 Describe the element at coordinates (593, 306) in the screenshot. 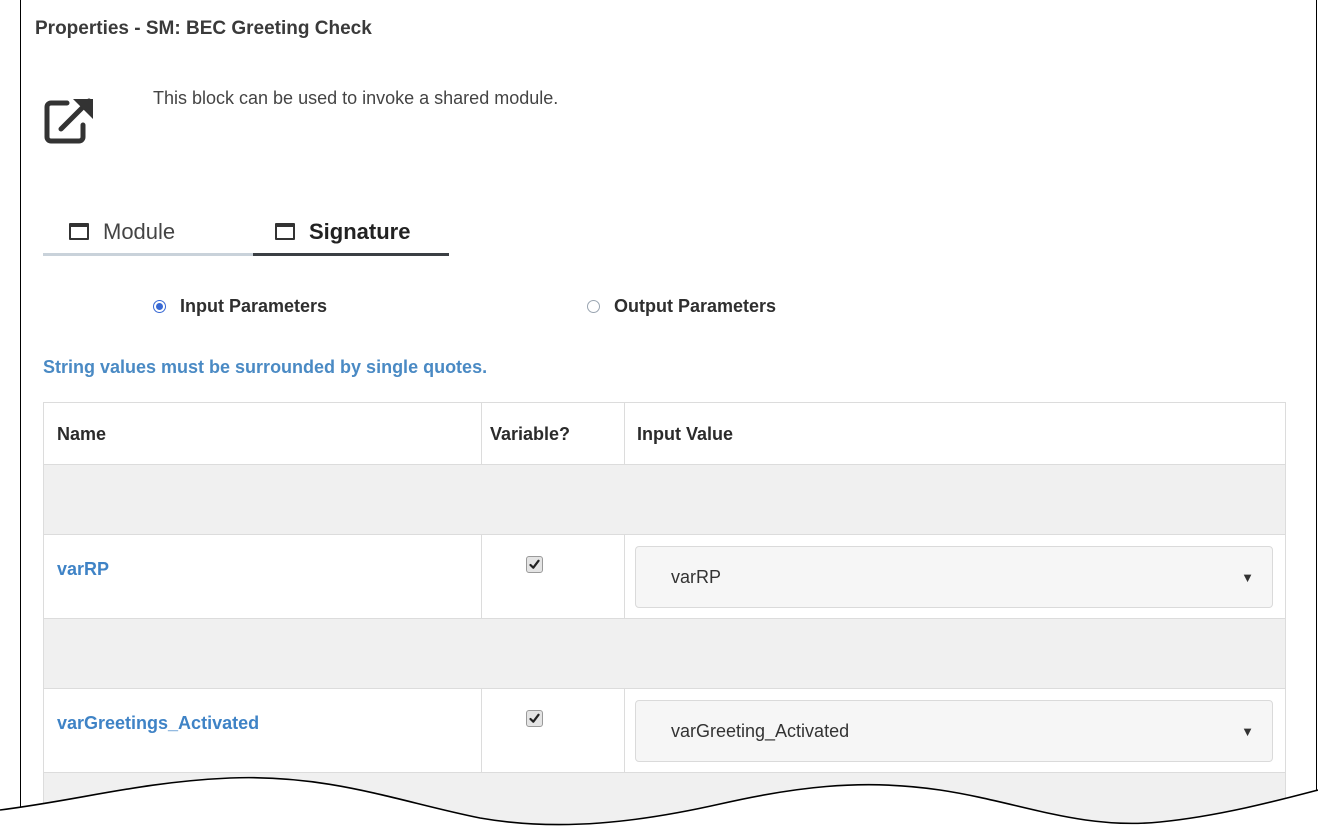

I see `radio-unselected-icon` at that location.